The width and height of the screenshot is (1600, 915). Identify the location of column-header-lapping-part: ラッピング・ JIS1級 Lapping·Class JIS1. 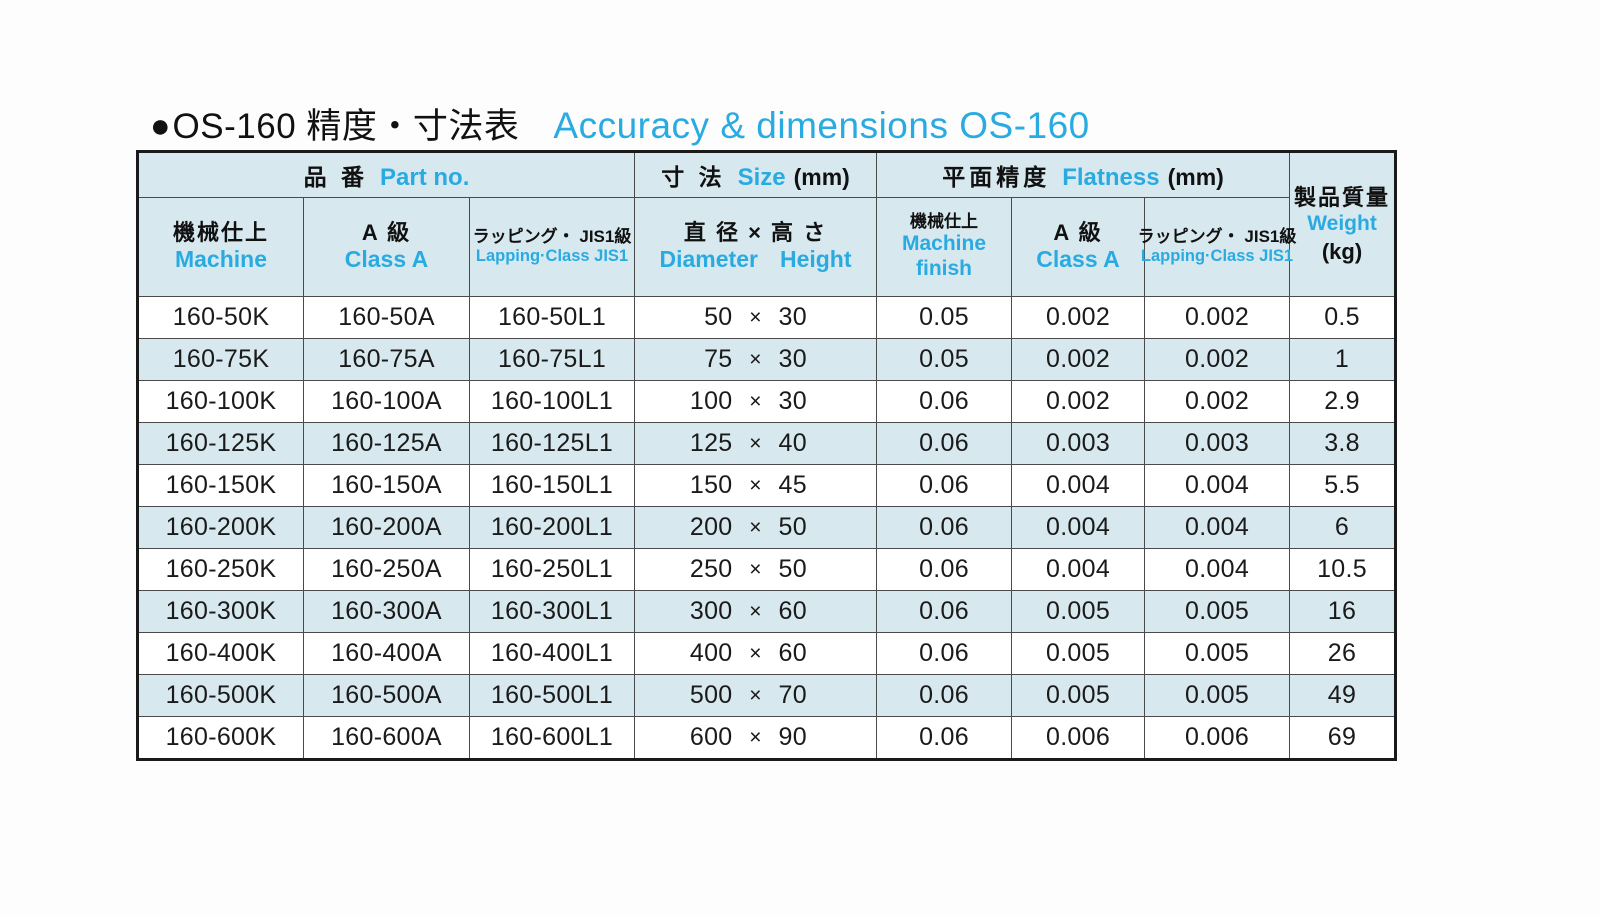
(552, 247).